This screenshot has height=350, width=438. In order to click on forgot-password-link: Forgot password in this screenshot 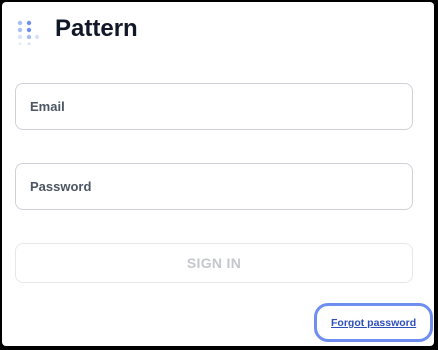, I will do `click(373, 323)`.